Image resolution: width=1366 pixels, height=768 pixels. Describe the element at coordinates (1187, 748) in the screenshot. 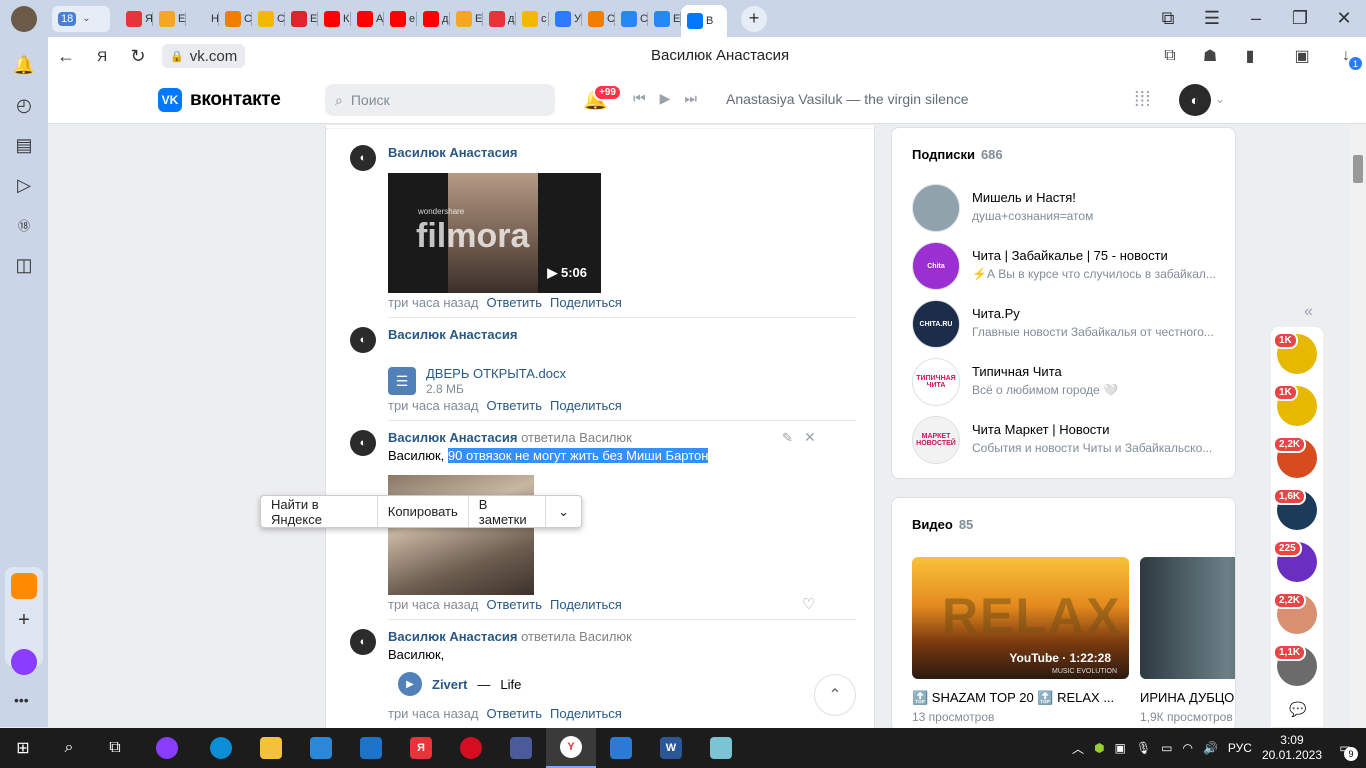

I see `wifi-icon: ◠` at that location.